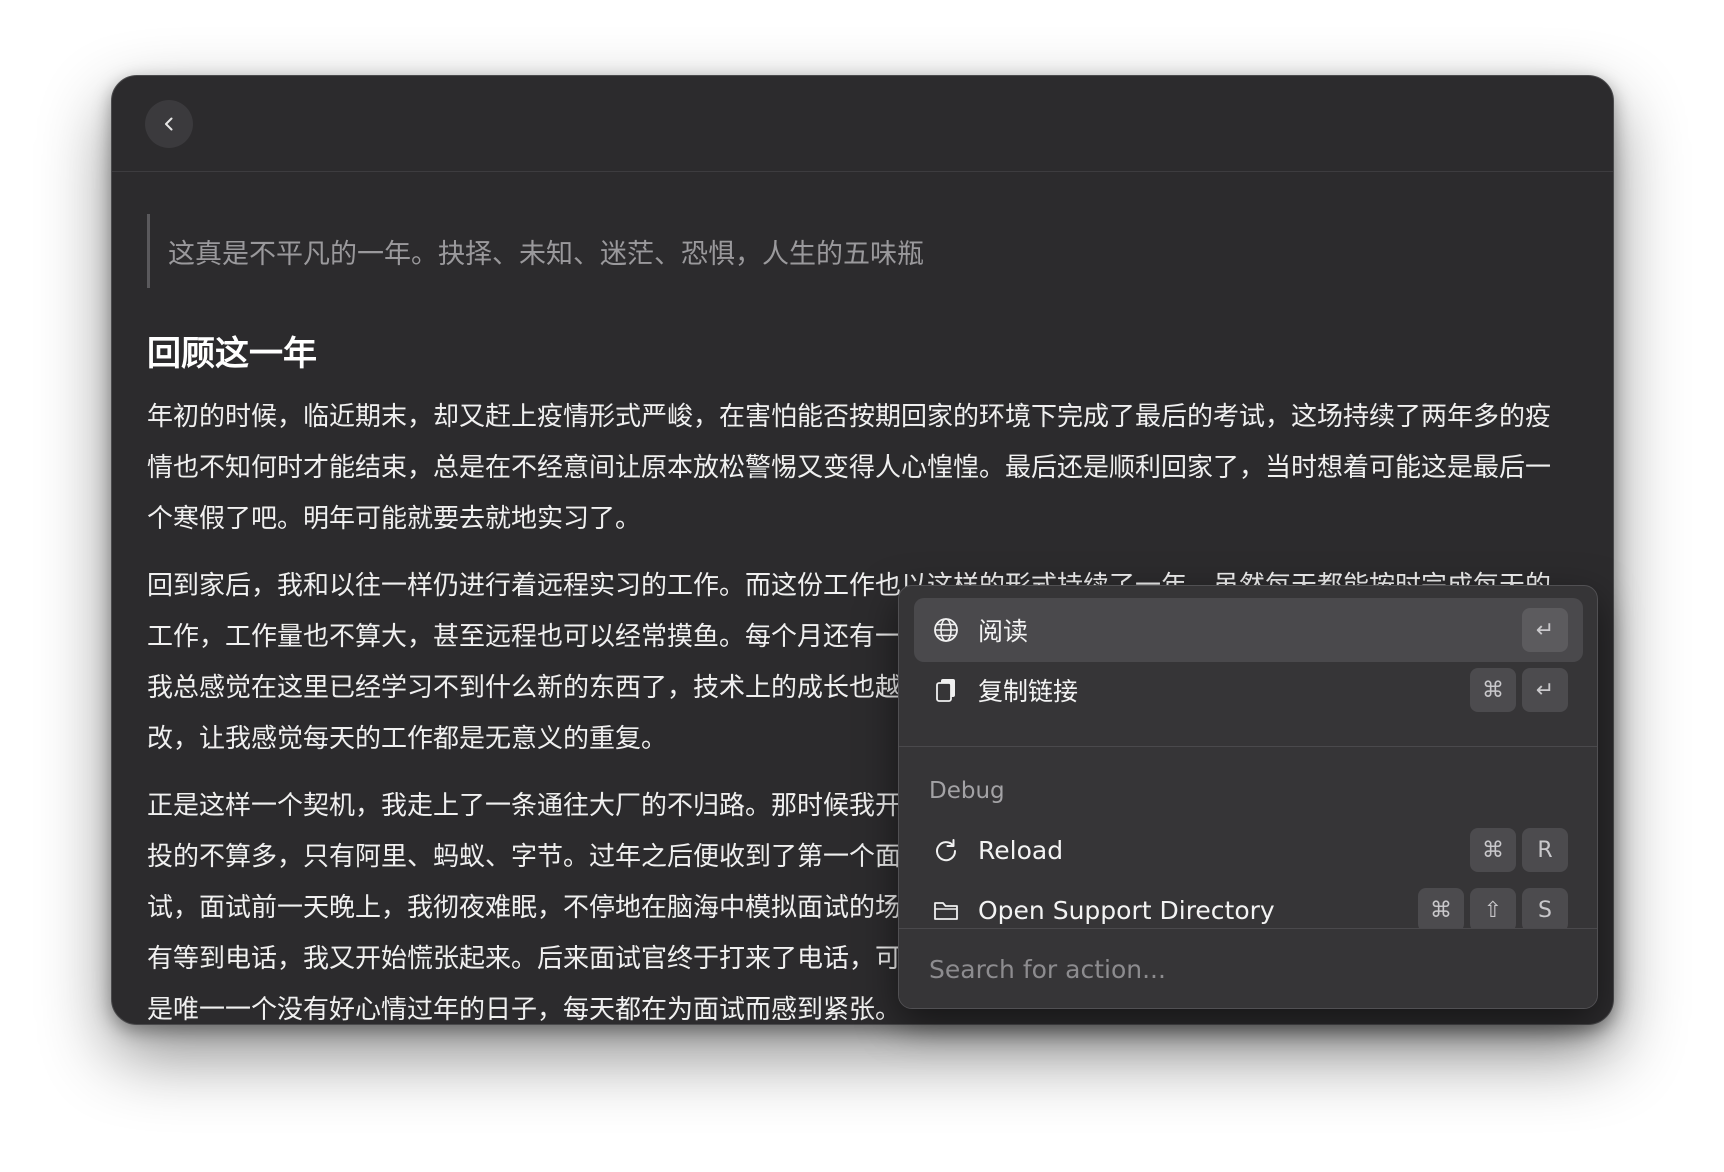 Image resolution: width=1724 pixels, height=1172 pixels. I want to click on blockquote: 这真是不平凡的一年。抉择、未知、迷茫、恐惧，人生的五味瓶, so click(857, 251).